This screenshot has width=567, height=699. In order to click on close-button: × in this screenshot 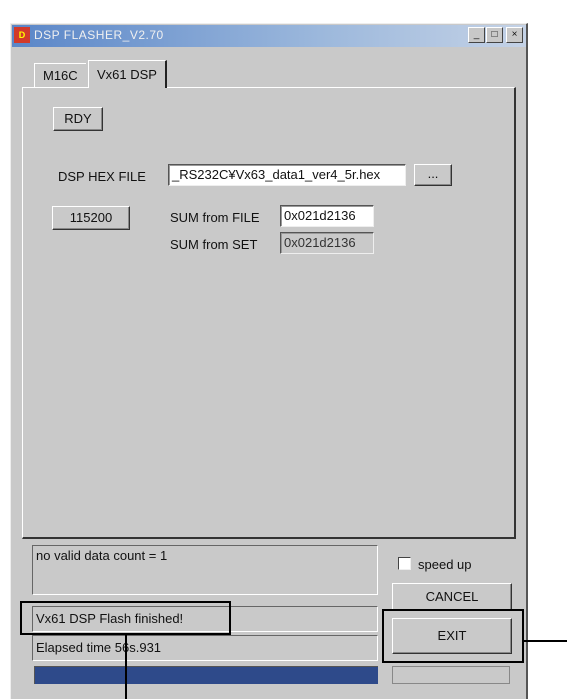, I will do `click(514, 35)`.